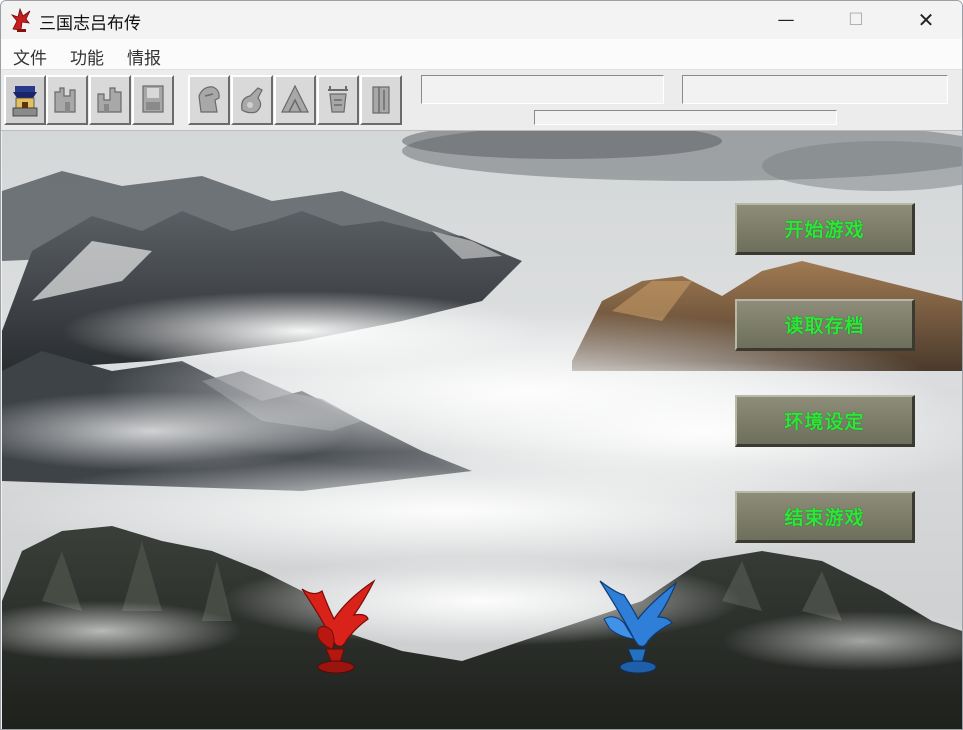 This screenshot has height=730, width=963. I want to click on toolbar-fortress-left-button, so click(67, 100).